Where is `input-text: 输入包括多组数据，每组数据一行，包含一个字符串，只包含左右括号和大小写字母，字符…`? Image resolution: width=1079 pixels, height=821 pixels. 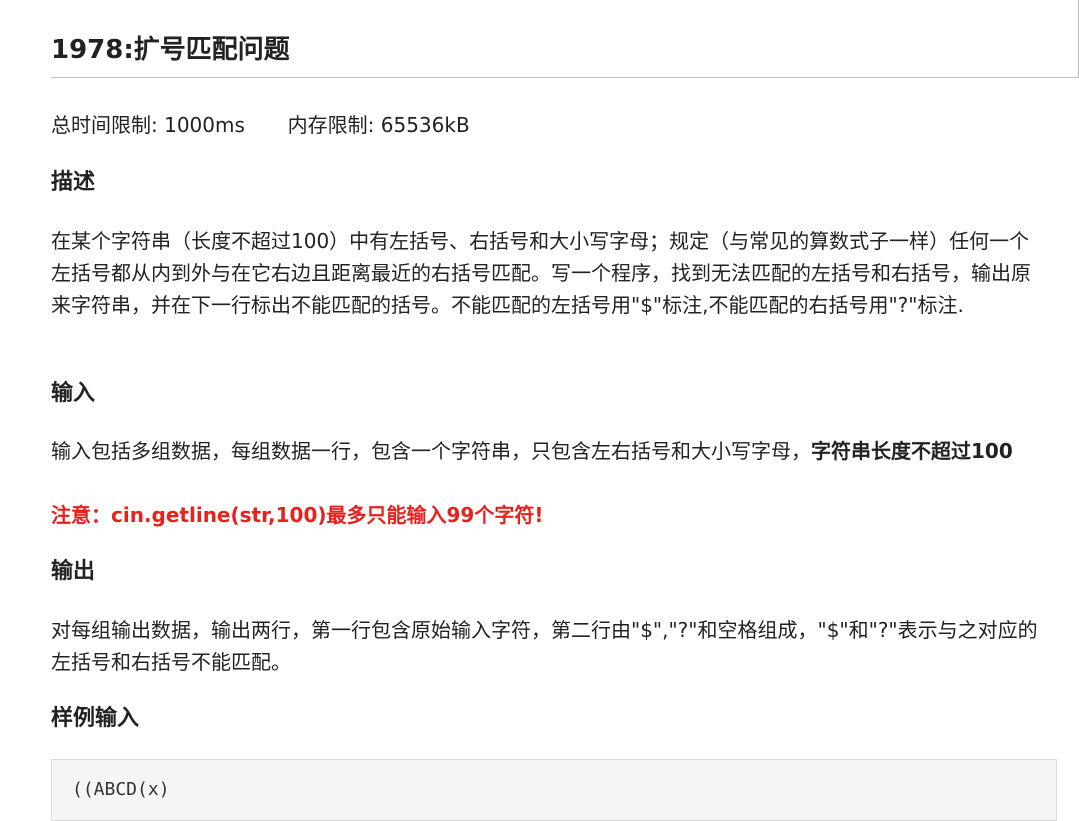 input-text: 输入包括多组数据，每组数据一行，包含一个字符串，只包含左右括号和大小写字母，字符… is located at coordinates (546, 451).